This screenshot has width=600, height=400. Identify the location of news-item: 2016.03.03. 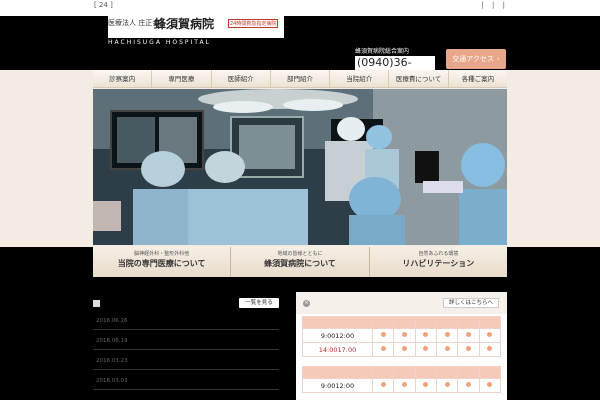
(186, 380).